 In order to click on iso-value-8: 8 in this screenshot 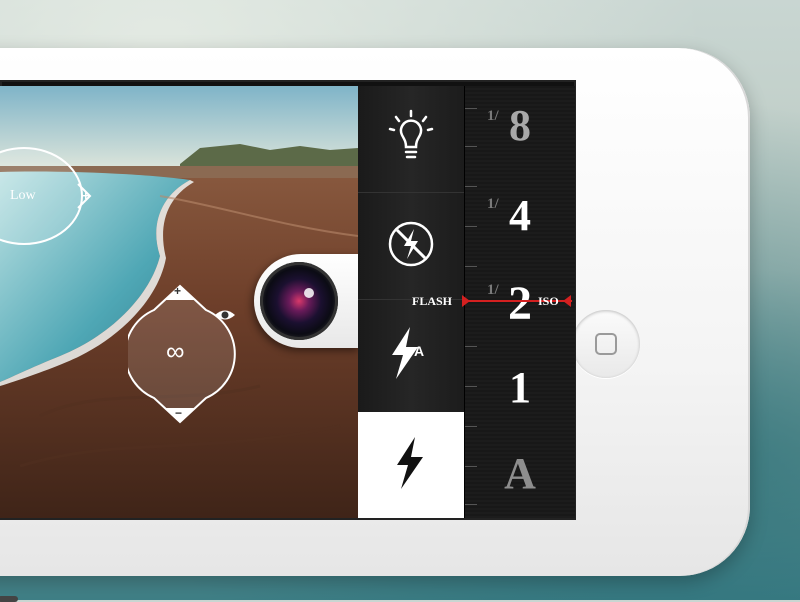, I will do `click(520, 125)`.